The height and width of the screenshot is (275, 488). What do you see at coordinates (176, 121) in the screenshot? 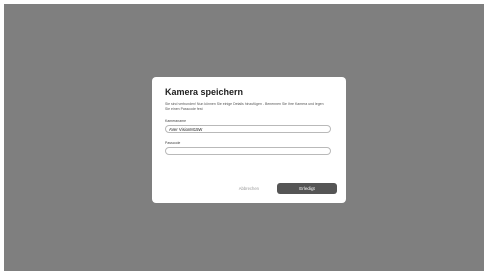
I see `camera-name-label: Kameraname` at bounding box center [176, 121].